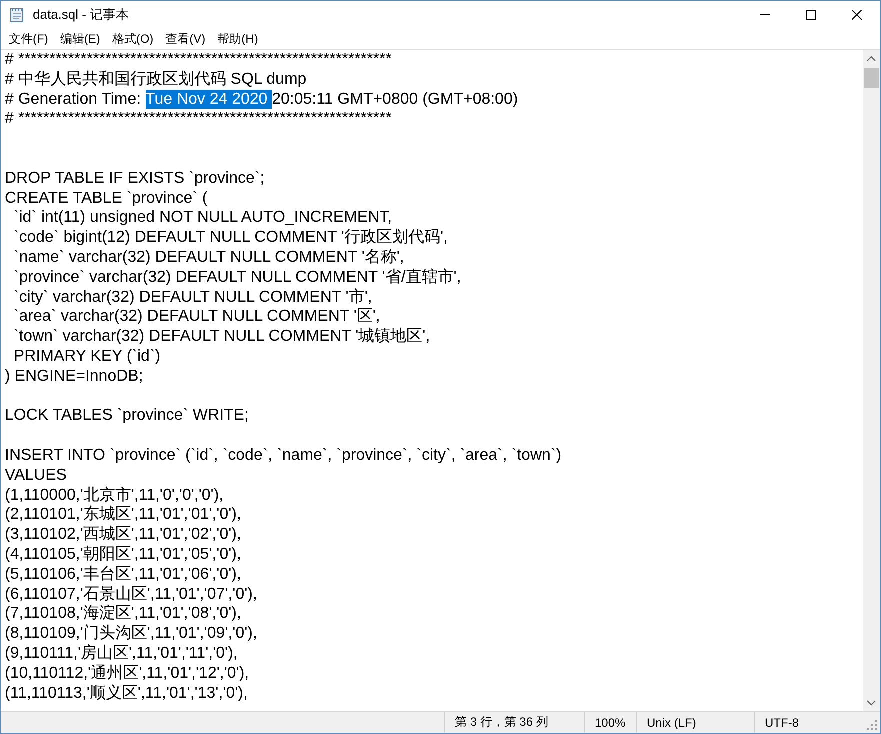 This screenshot has width=881, height=734. Describe the element at coordinates (871, 380) in the screenshot. I see `vertical-scrollbar` at that location.